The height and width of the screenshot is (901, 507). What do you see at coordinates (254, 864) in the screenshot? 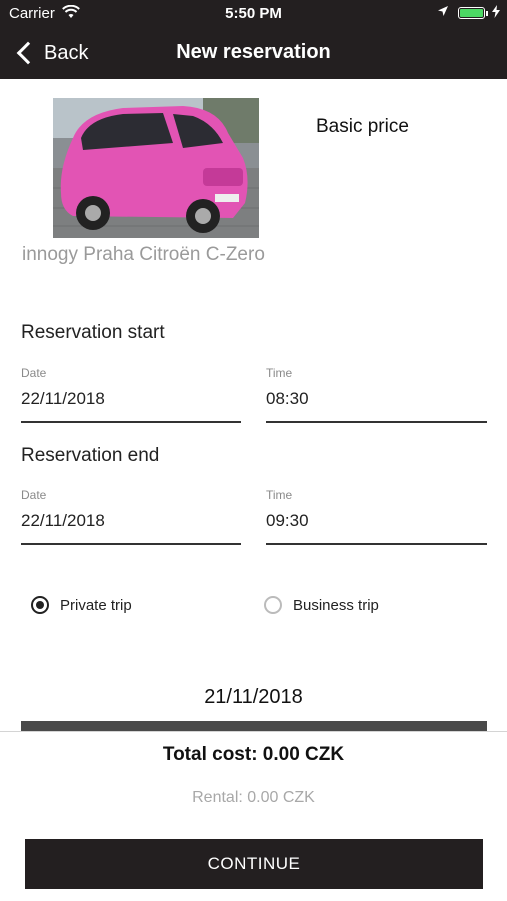
I see `continue-button: CONTINUE` at bounding box center [254, 864].